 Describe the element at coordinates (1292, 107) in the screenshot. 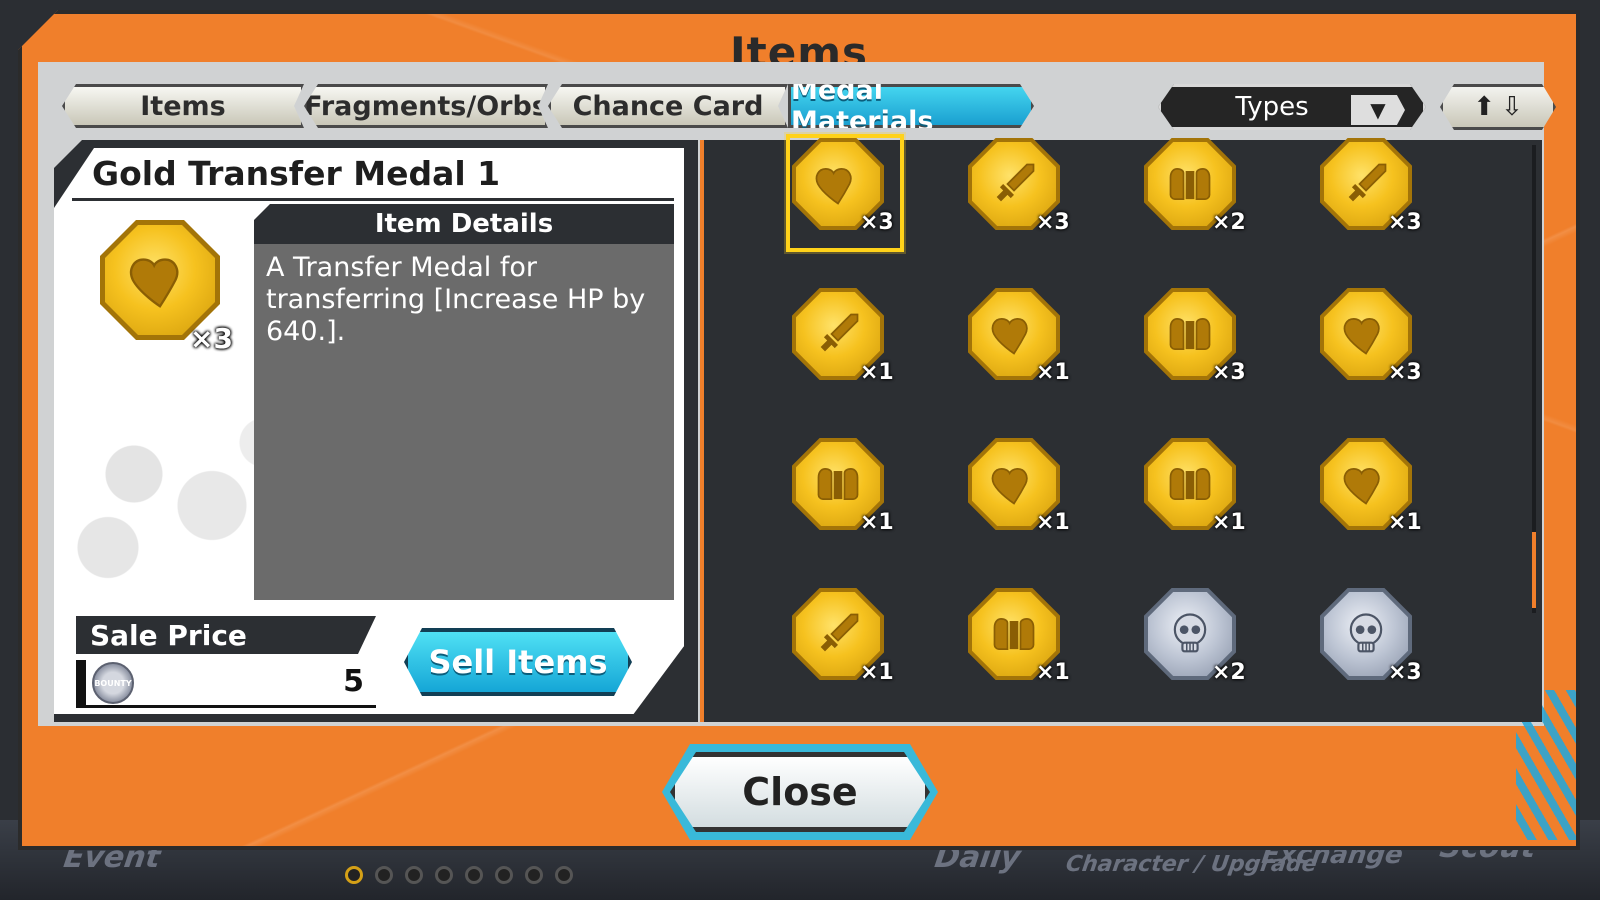

I see `types-filter-dropdown: Types ▼` at that location.